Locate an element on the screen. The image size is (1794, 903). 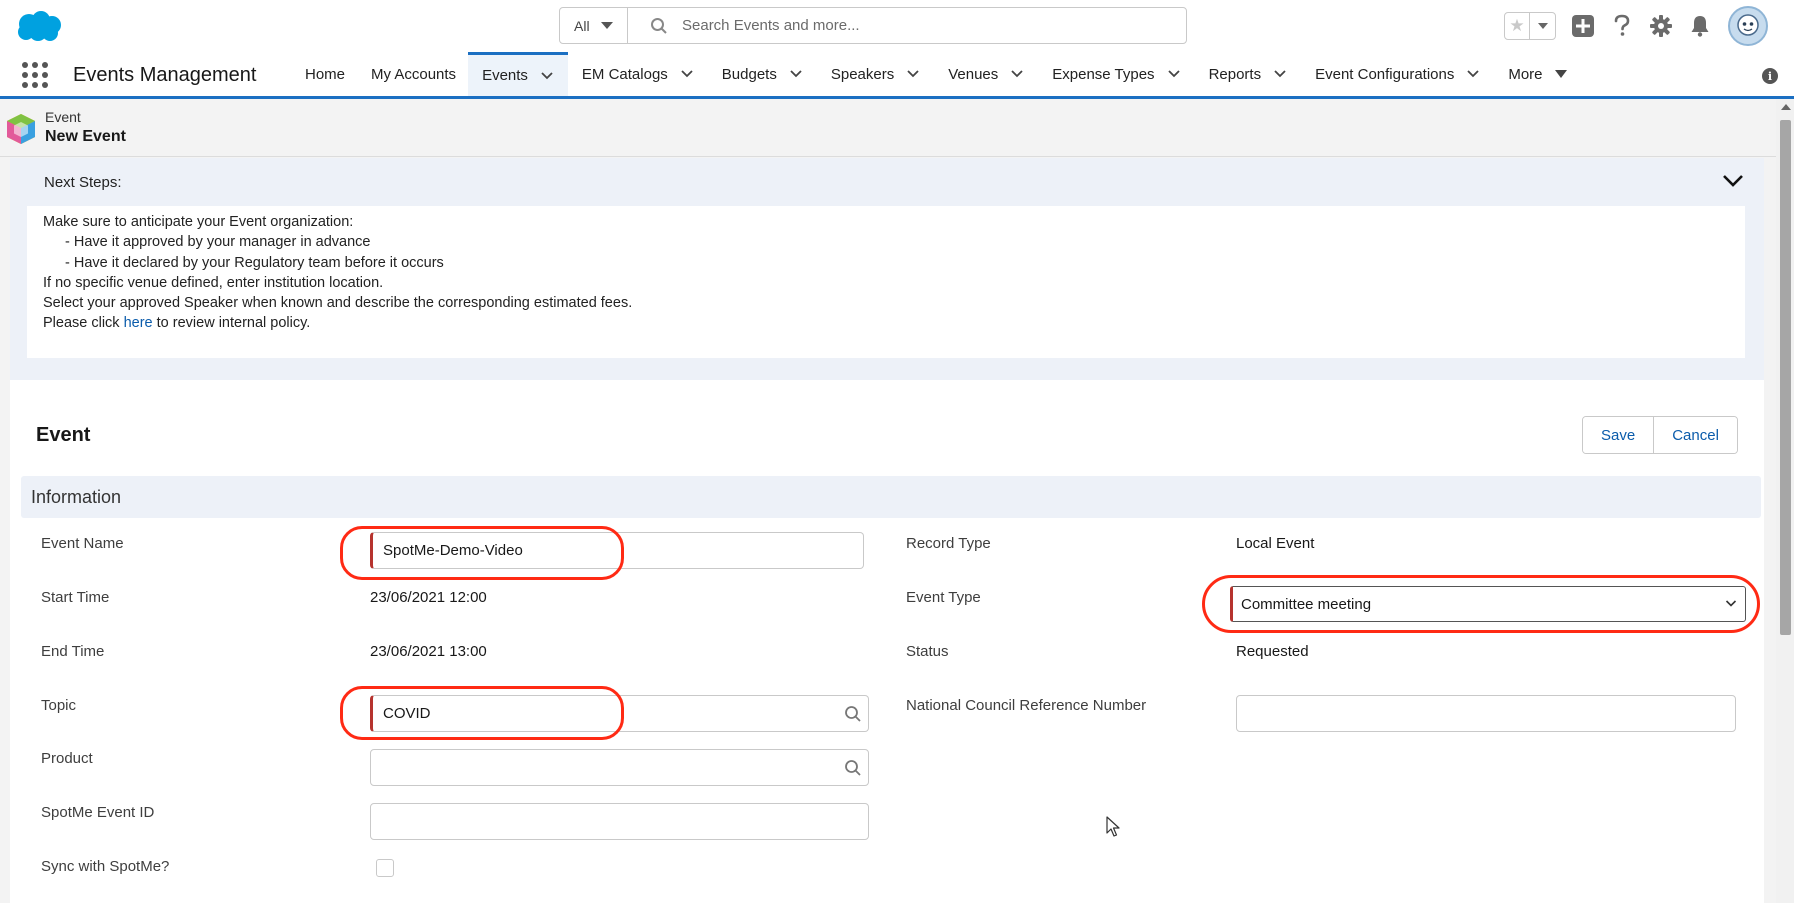
header-actions: ★ is located at coordinates (1636, 26).